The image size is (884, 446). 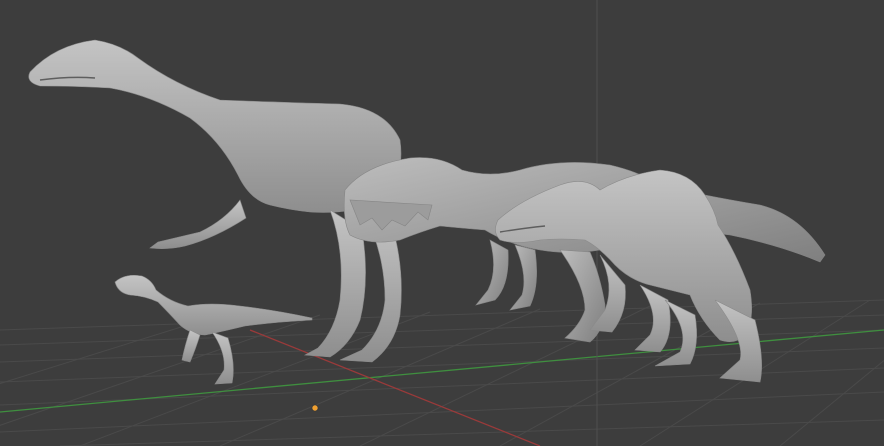 What do you see at coordinates (315, 408) in the screenshot?
I see `origin-marker` at bounding box center [315, 408].